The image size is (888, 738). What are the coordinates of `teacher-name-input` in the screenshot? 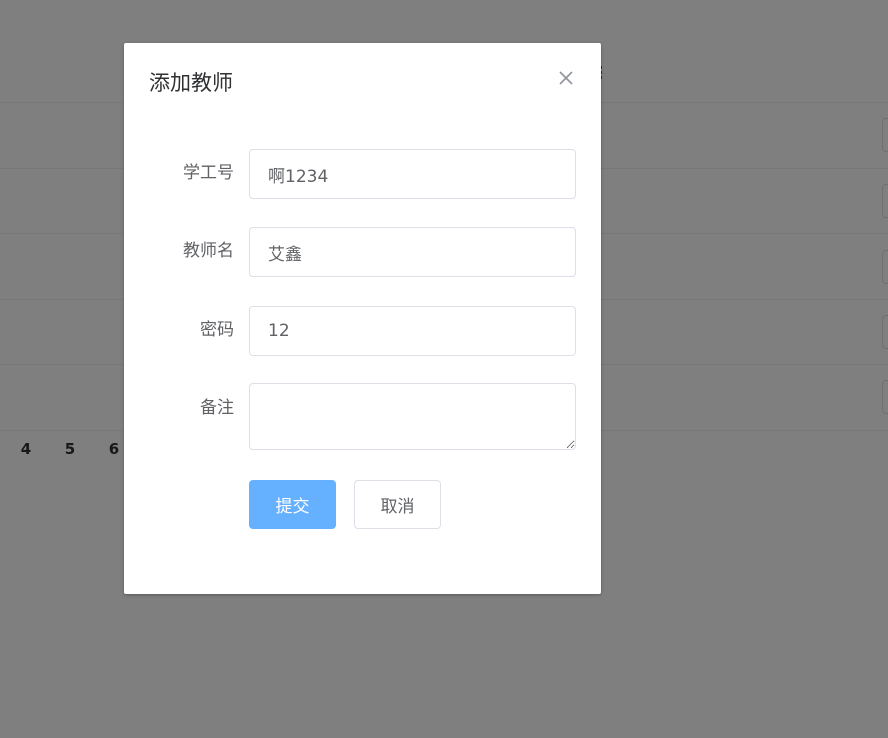 It's located at (412, 252).